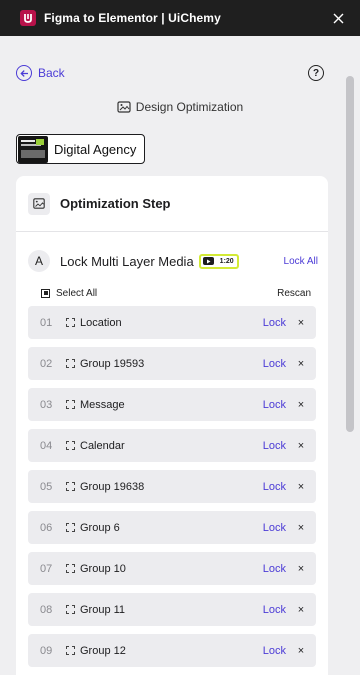 The width and height of the screenshot is (360, 675). I want to click on close-icon, so click(338, 18).